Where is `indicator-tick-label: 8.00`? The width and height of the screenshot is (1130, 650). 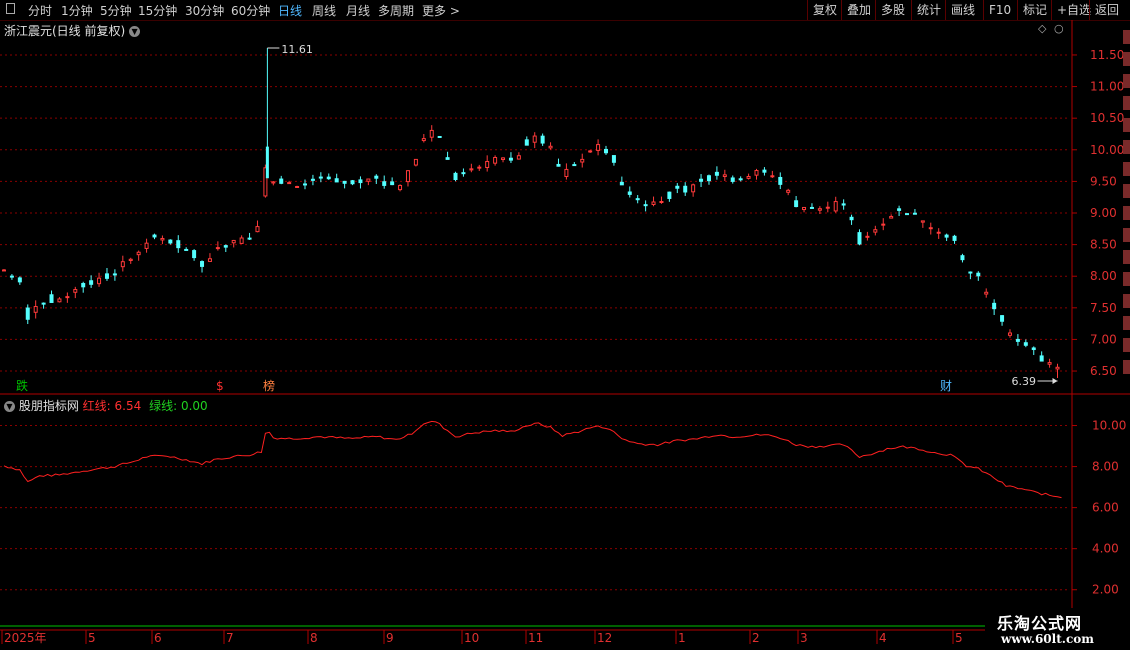
indicator-tick-label: 8.00 is located at coordinates (1105, 467).